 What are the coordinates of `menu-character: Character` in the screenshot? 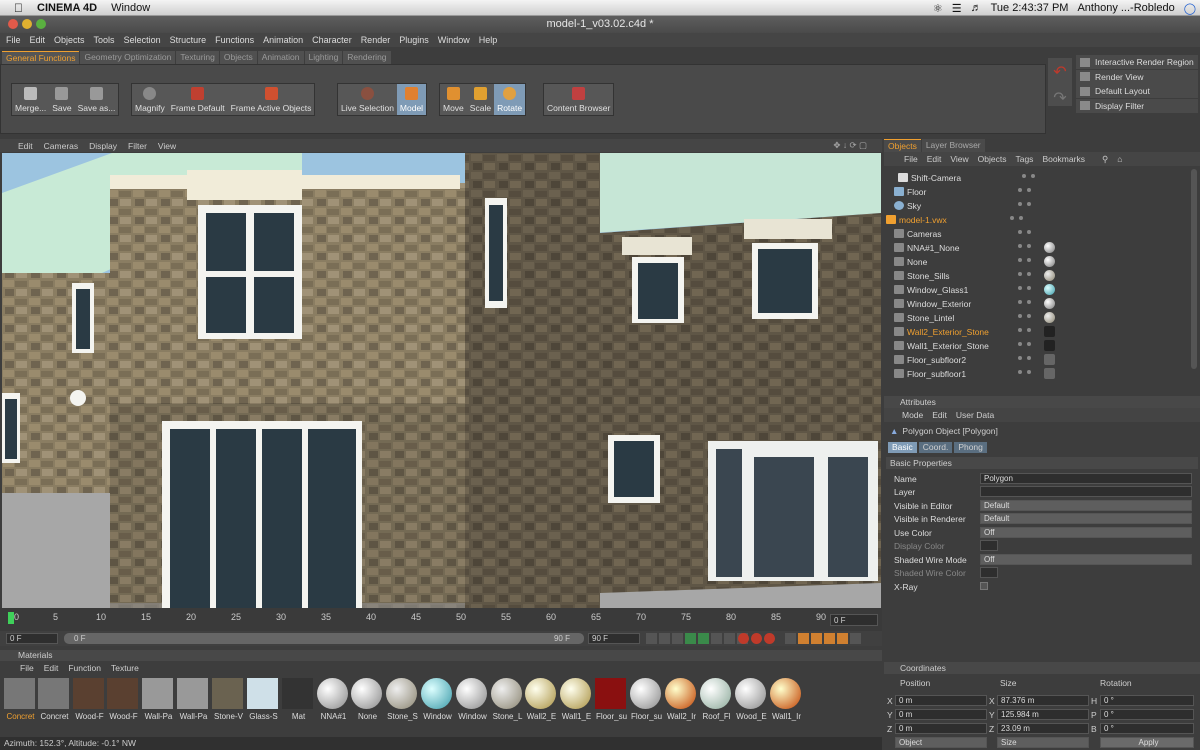 It's located at (332, 40).